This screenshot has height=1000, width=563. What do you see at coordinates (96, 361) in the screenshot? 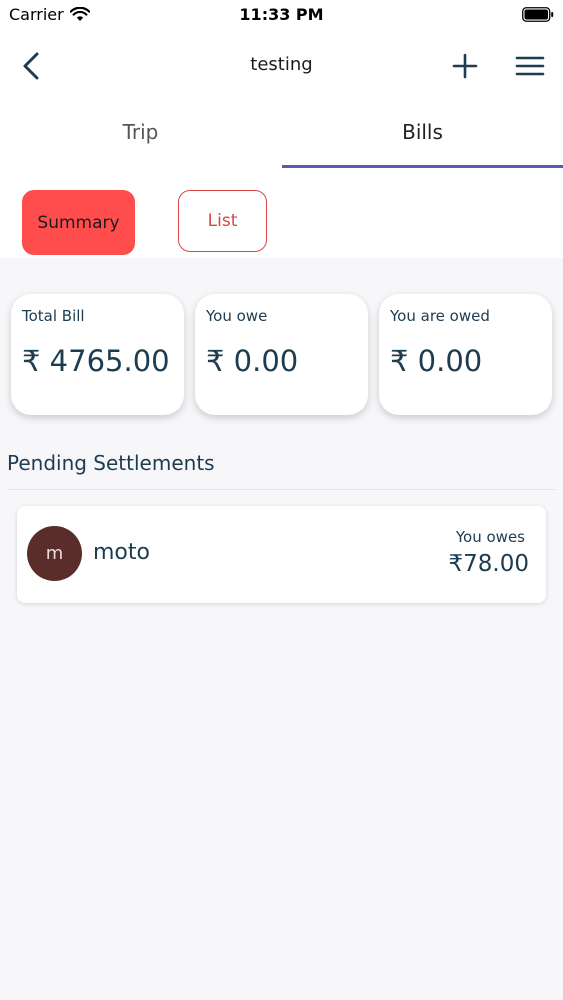
I see `card-amount: ₹ 4765.00` at bounding box center [96, 361].